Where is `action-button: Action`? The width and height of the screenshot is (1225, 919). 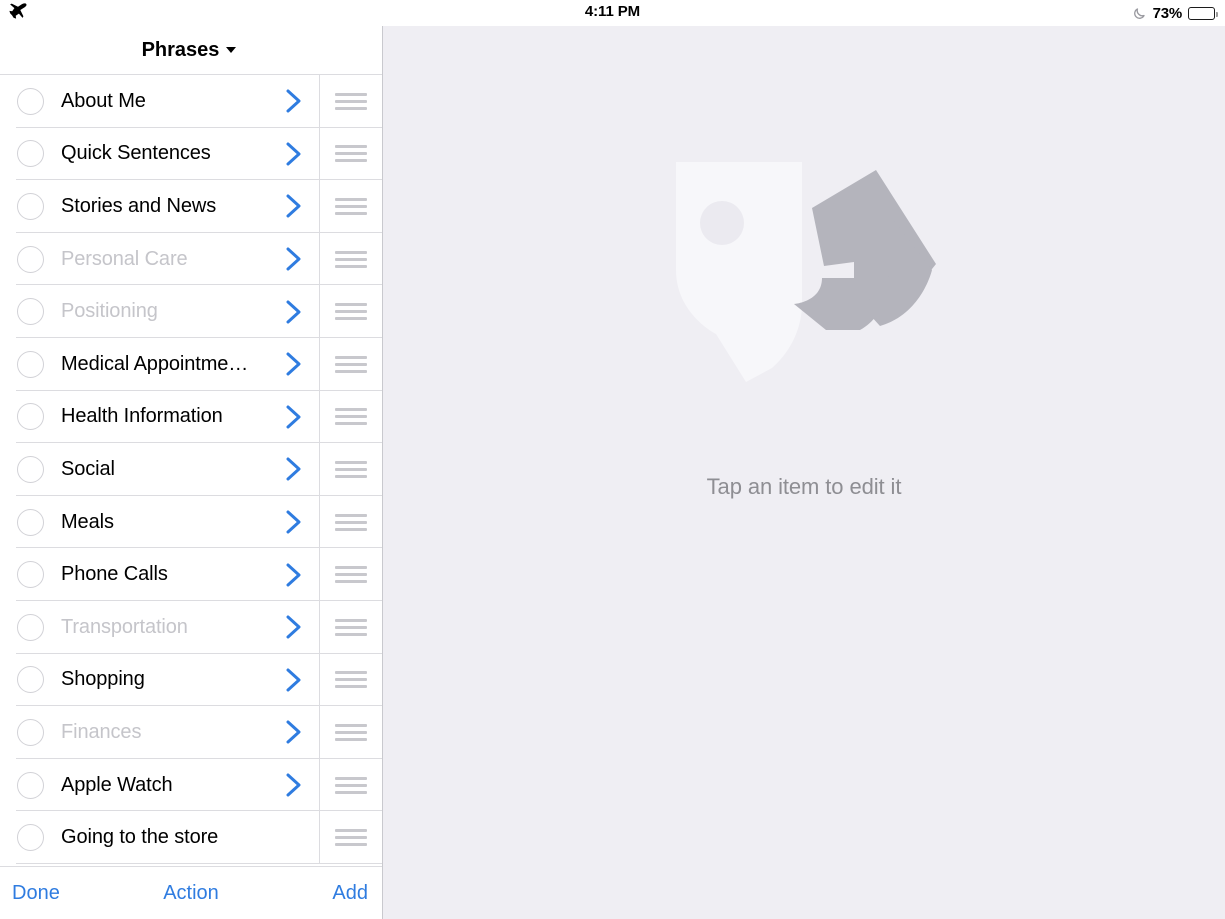
action-button: Action is located at coordinates (191, 893).